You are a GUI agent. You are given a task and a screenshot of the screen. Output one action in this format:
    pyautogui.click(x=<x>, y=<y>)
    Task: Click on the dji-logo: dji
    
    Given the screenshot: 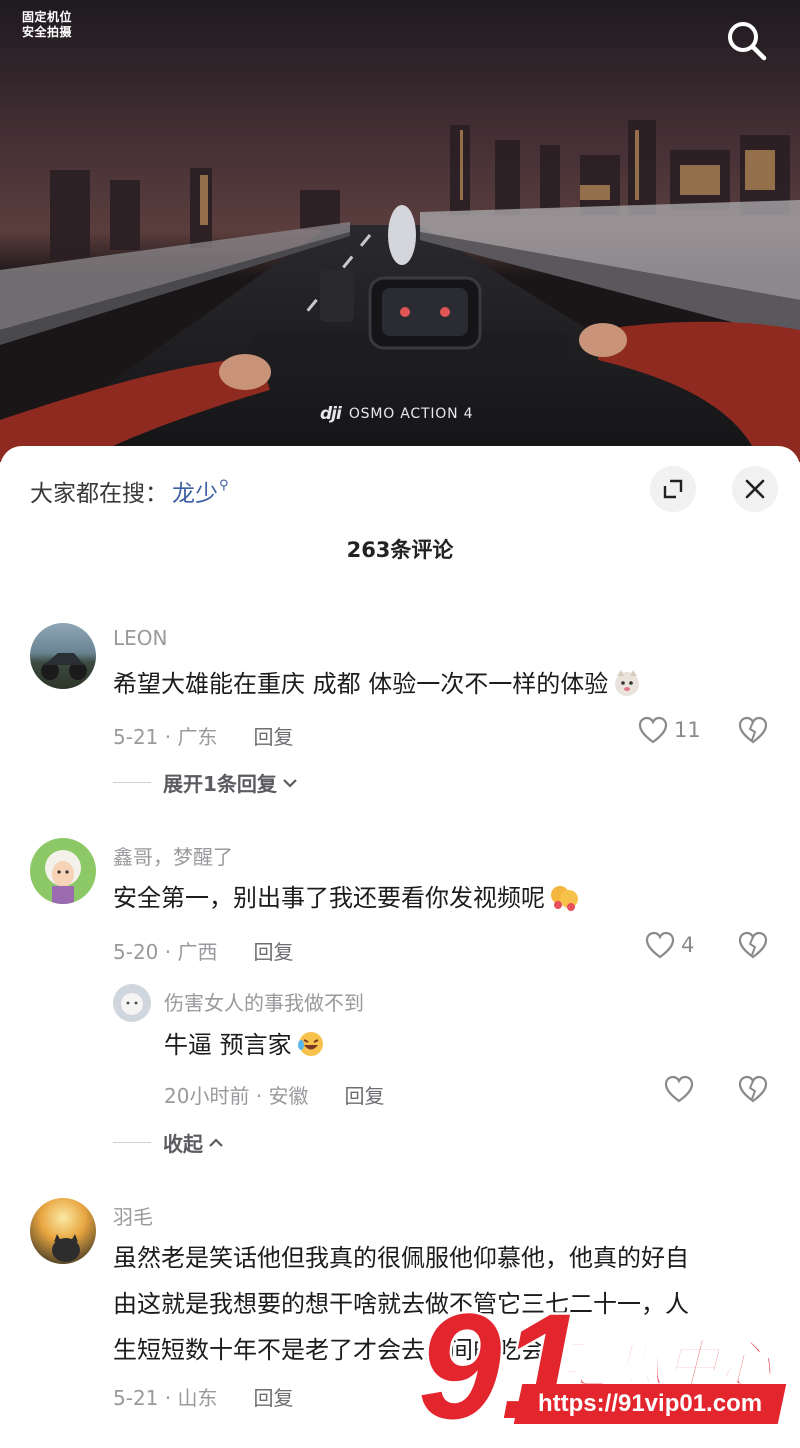 What is the action you would take?
    pyautogui.click(x=331, y=414)
    